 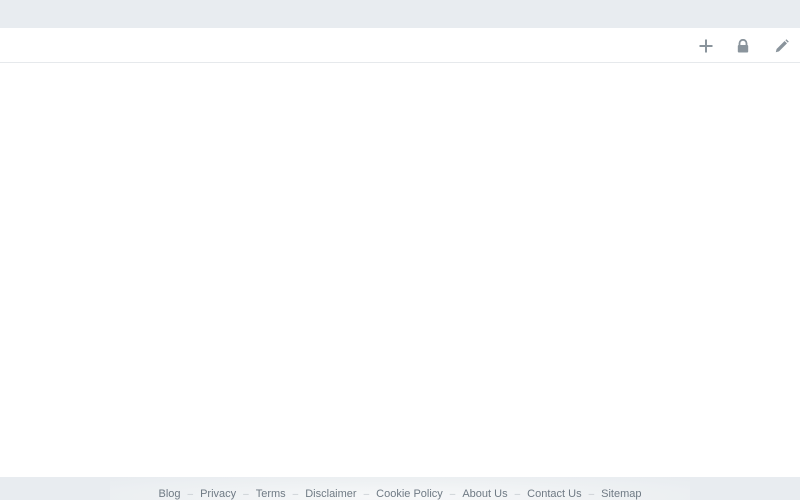 I want to click on footer-link-terms: Terms, so click(x=271, y=494).